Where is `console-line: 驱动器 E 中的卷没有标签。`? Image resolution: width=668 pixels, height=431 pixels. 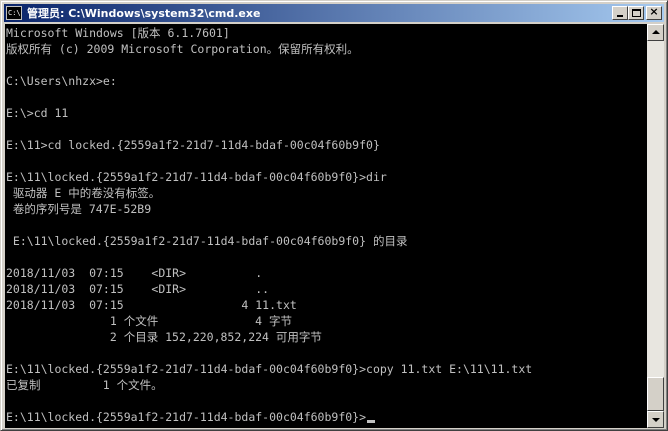 console-line: 驱动器 E 中的卷没有标签。 is located at coordinates (83, 193).